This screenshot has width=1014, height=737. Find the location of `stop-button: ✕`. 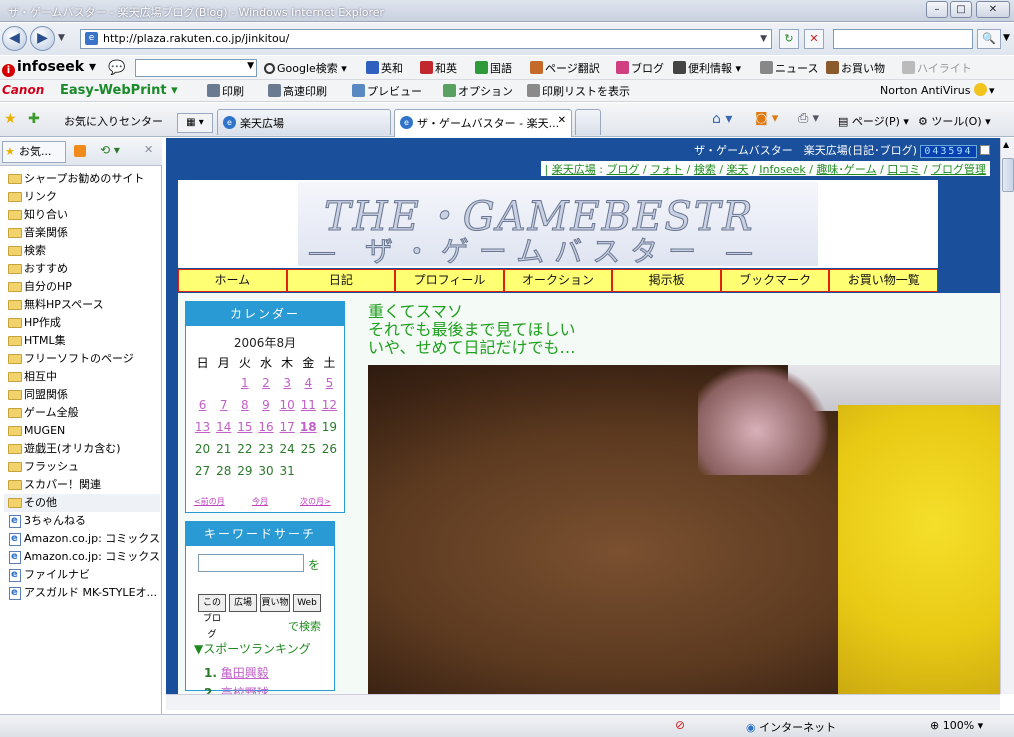

stop-button: ✕ is located at coordinates (814, 39).